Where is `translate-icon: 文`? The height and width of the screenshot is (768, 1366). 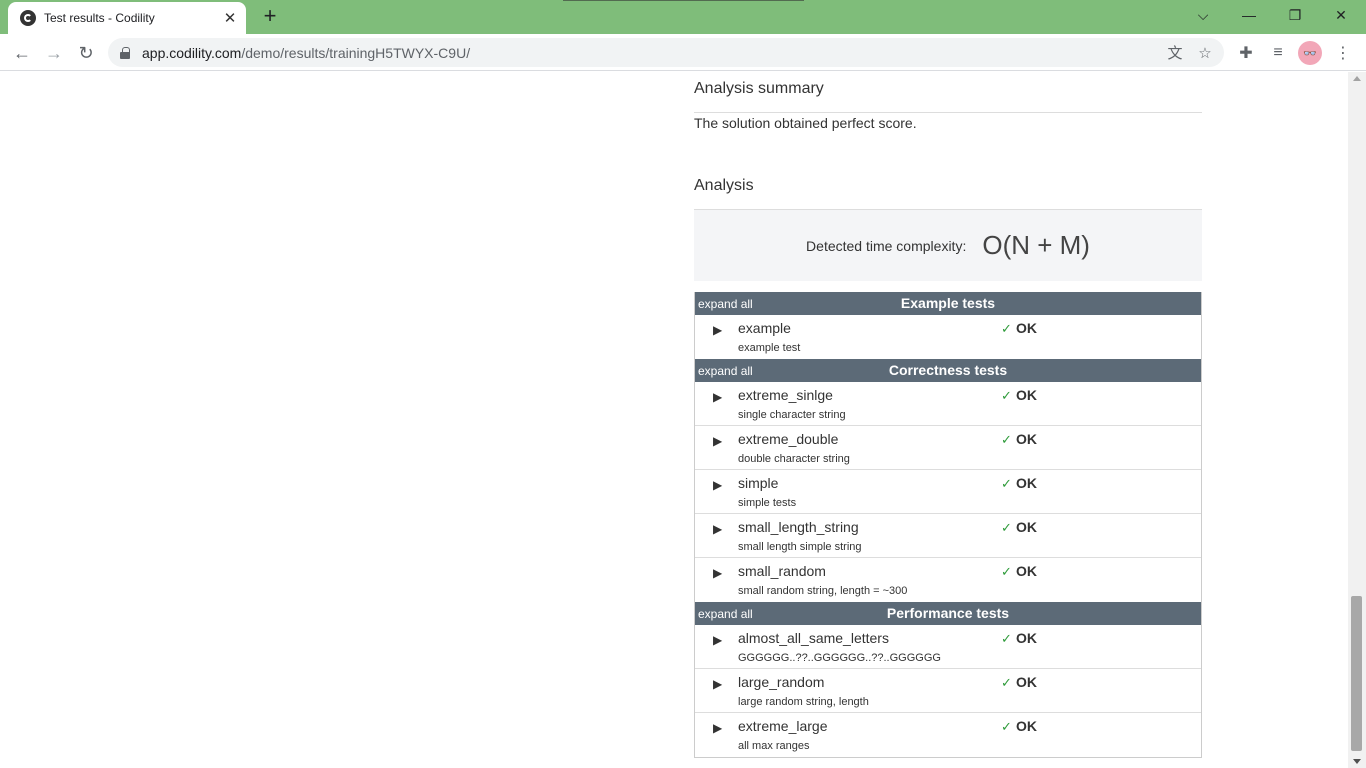 translate-icon: 文 is located at coordinates (1175, 53).